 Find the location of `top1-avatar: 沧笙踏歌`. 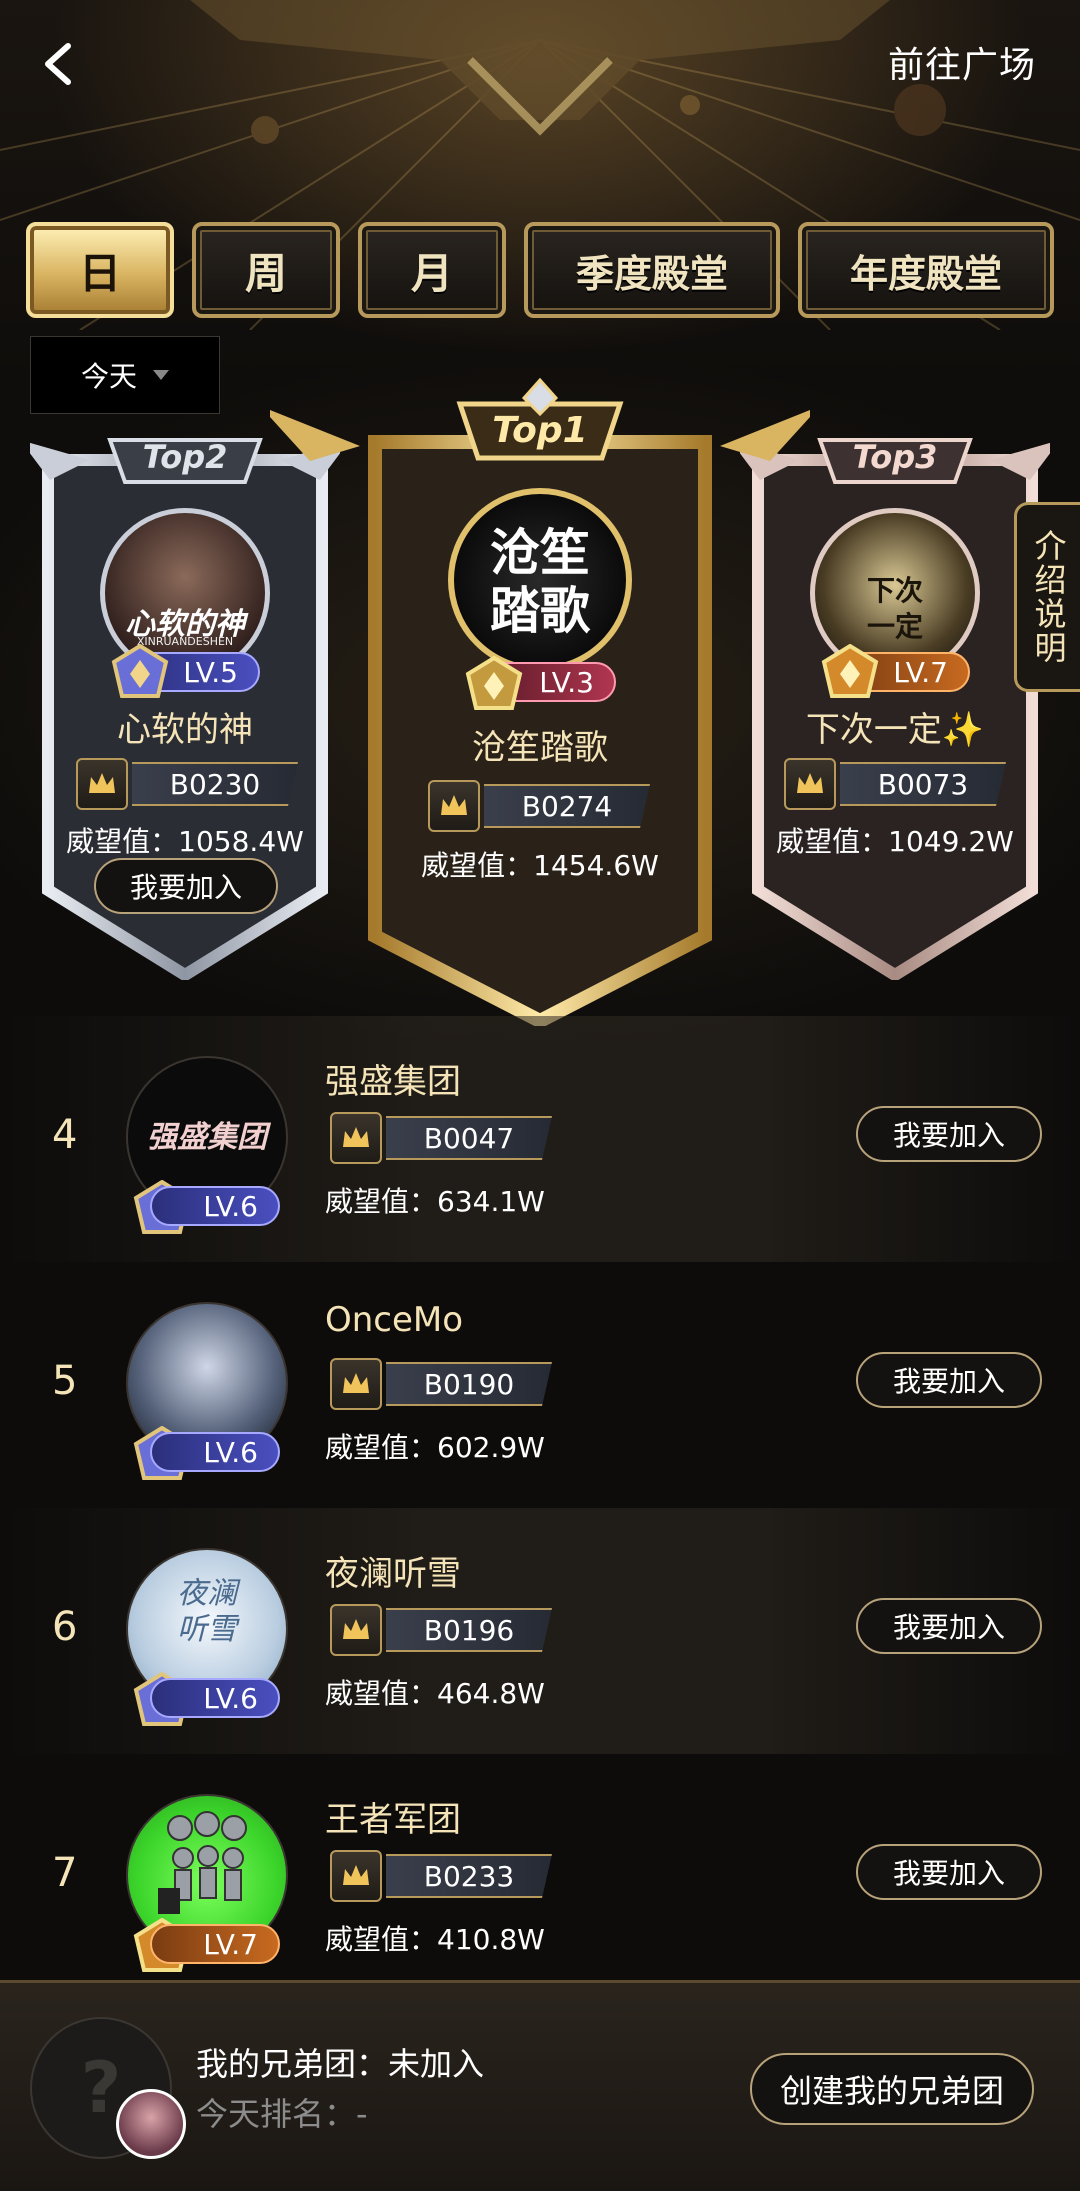

top1-avatar: 沧笙踏歌 is located at coordinates (540, 580).